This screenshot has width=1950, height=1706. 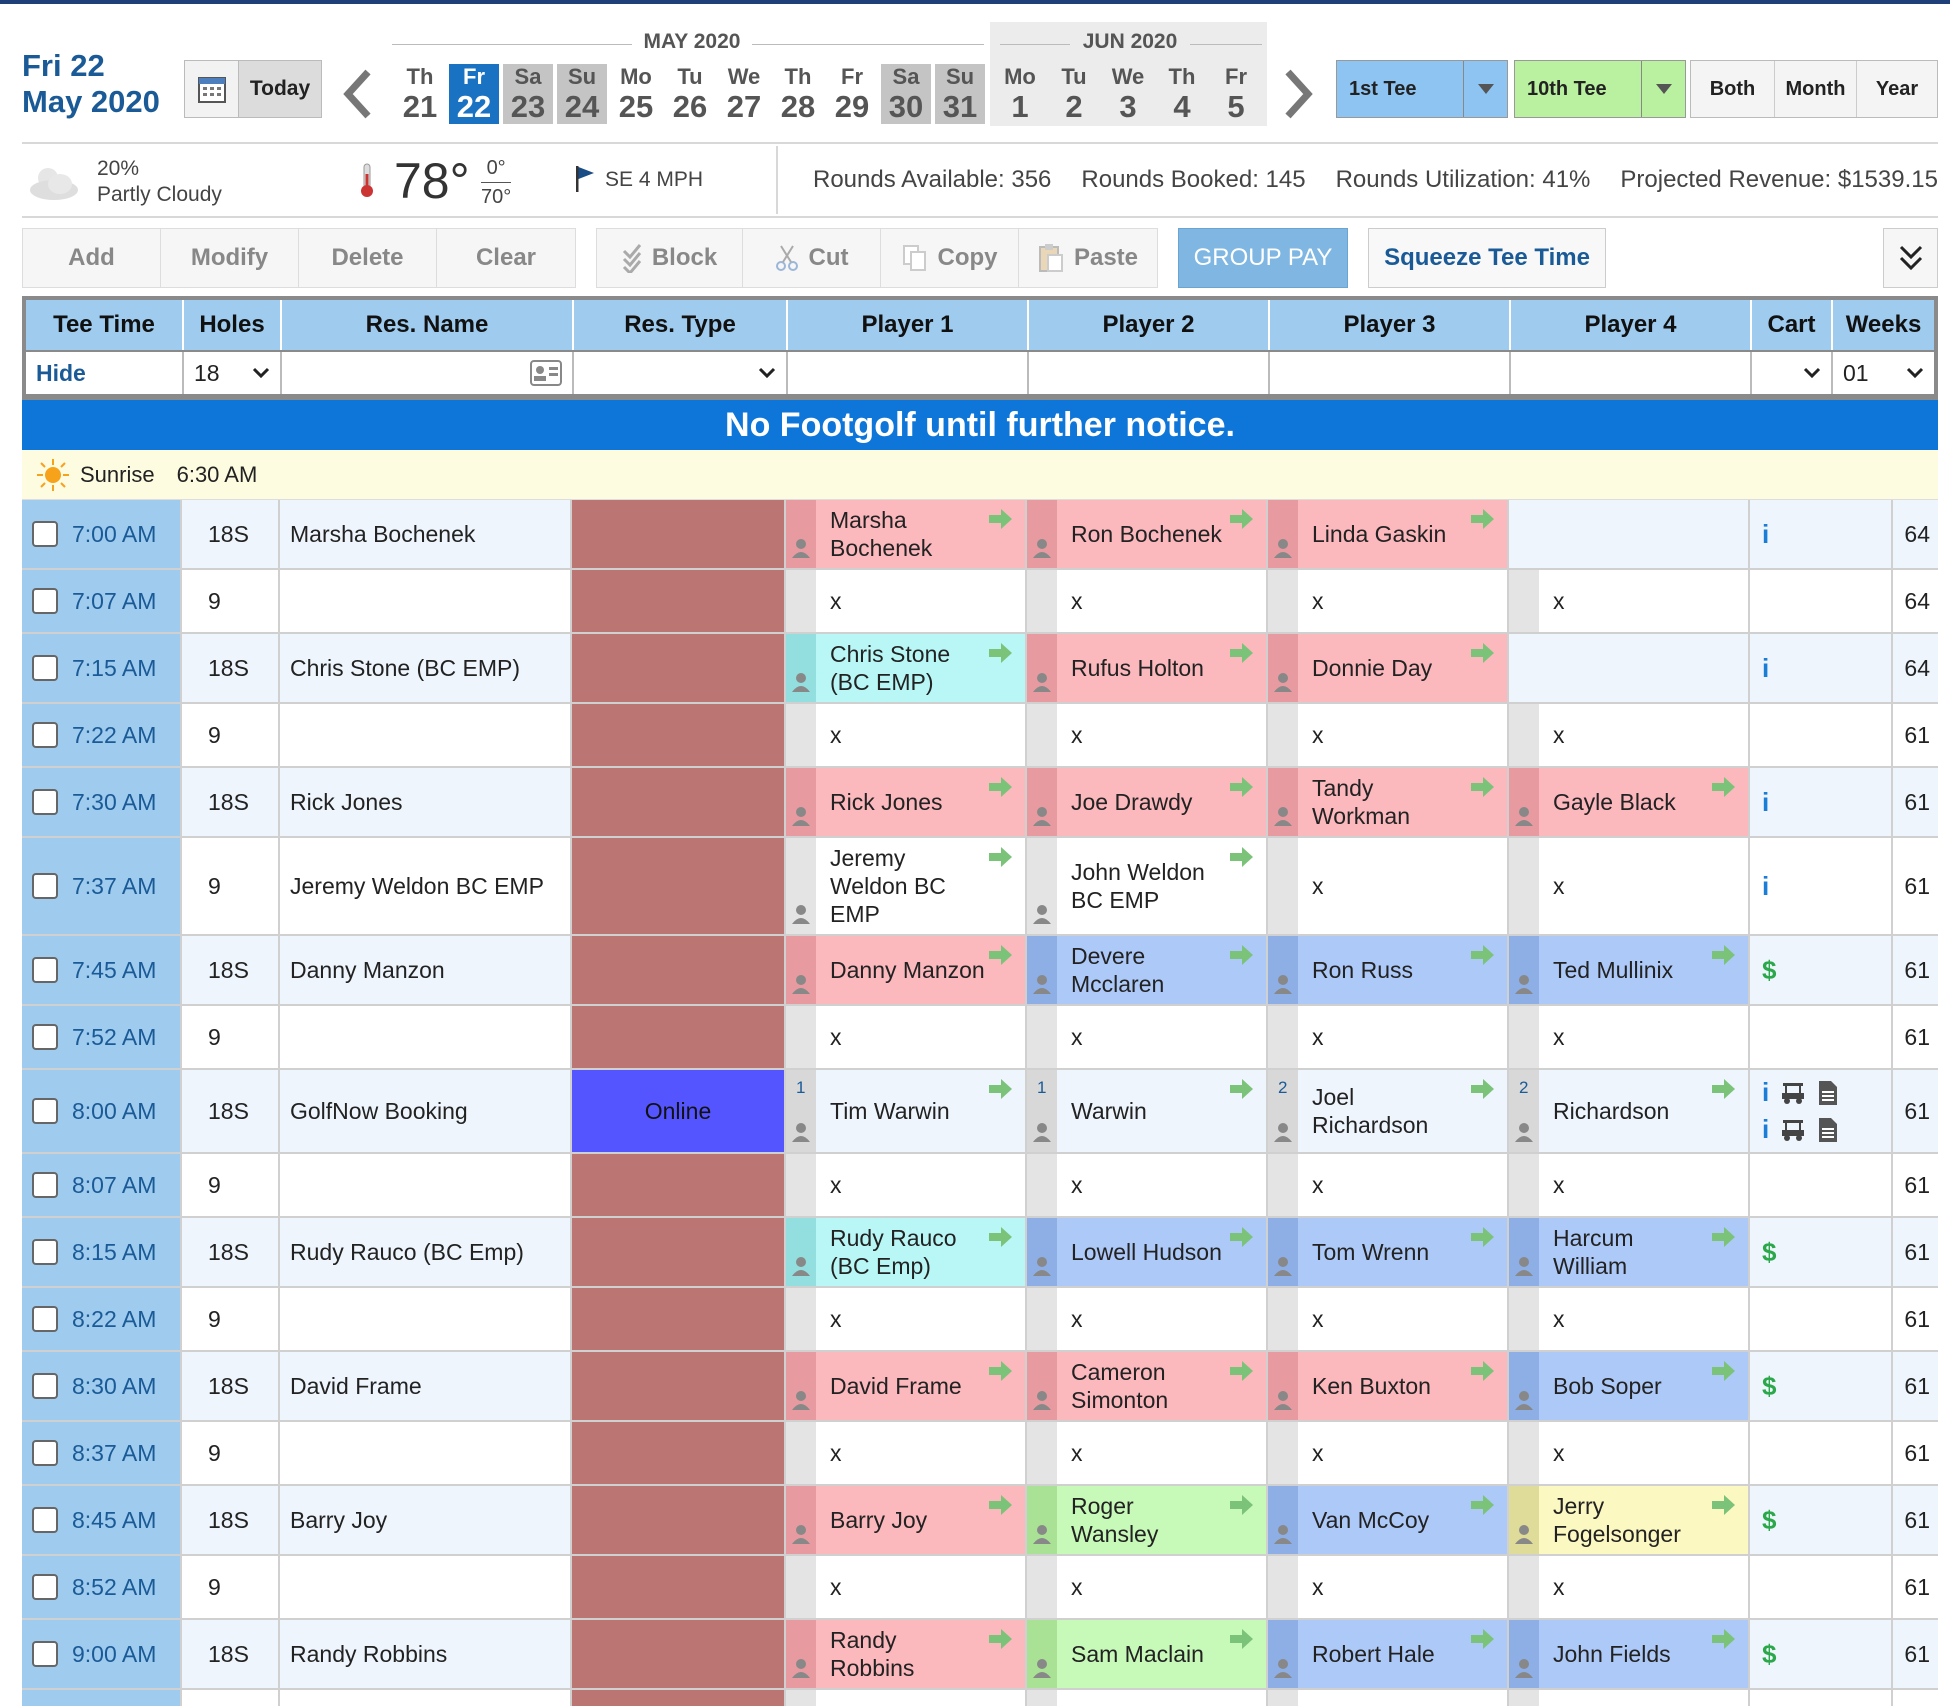 What do you see at coordinates (233, 325) in the screenshot?
I see `column-header: Holes` at bounding box center [233, 325].